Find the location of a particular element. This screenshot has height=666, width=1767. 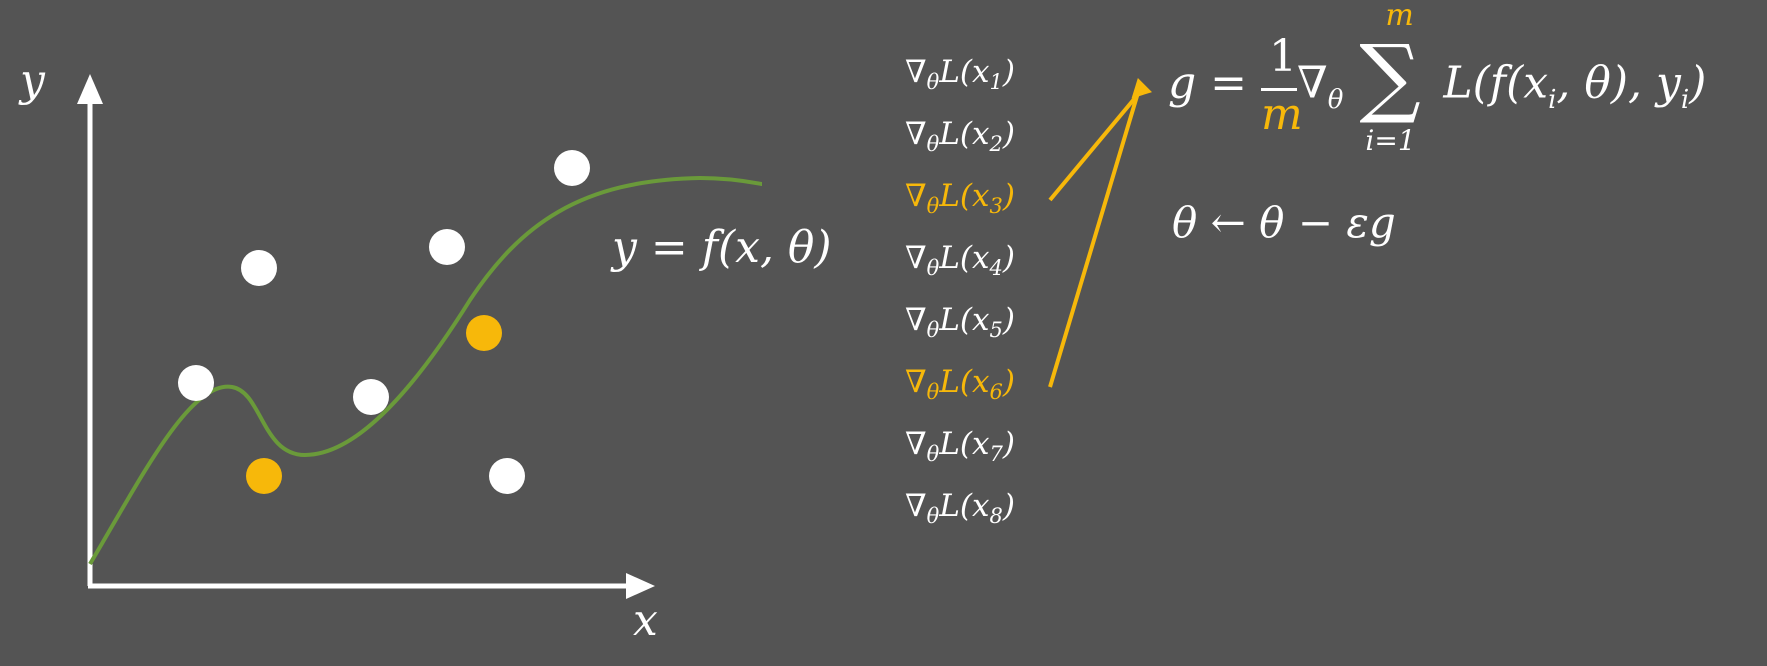

sum-body-sub1: i is located at coordinates (1552, 99).